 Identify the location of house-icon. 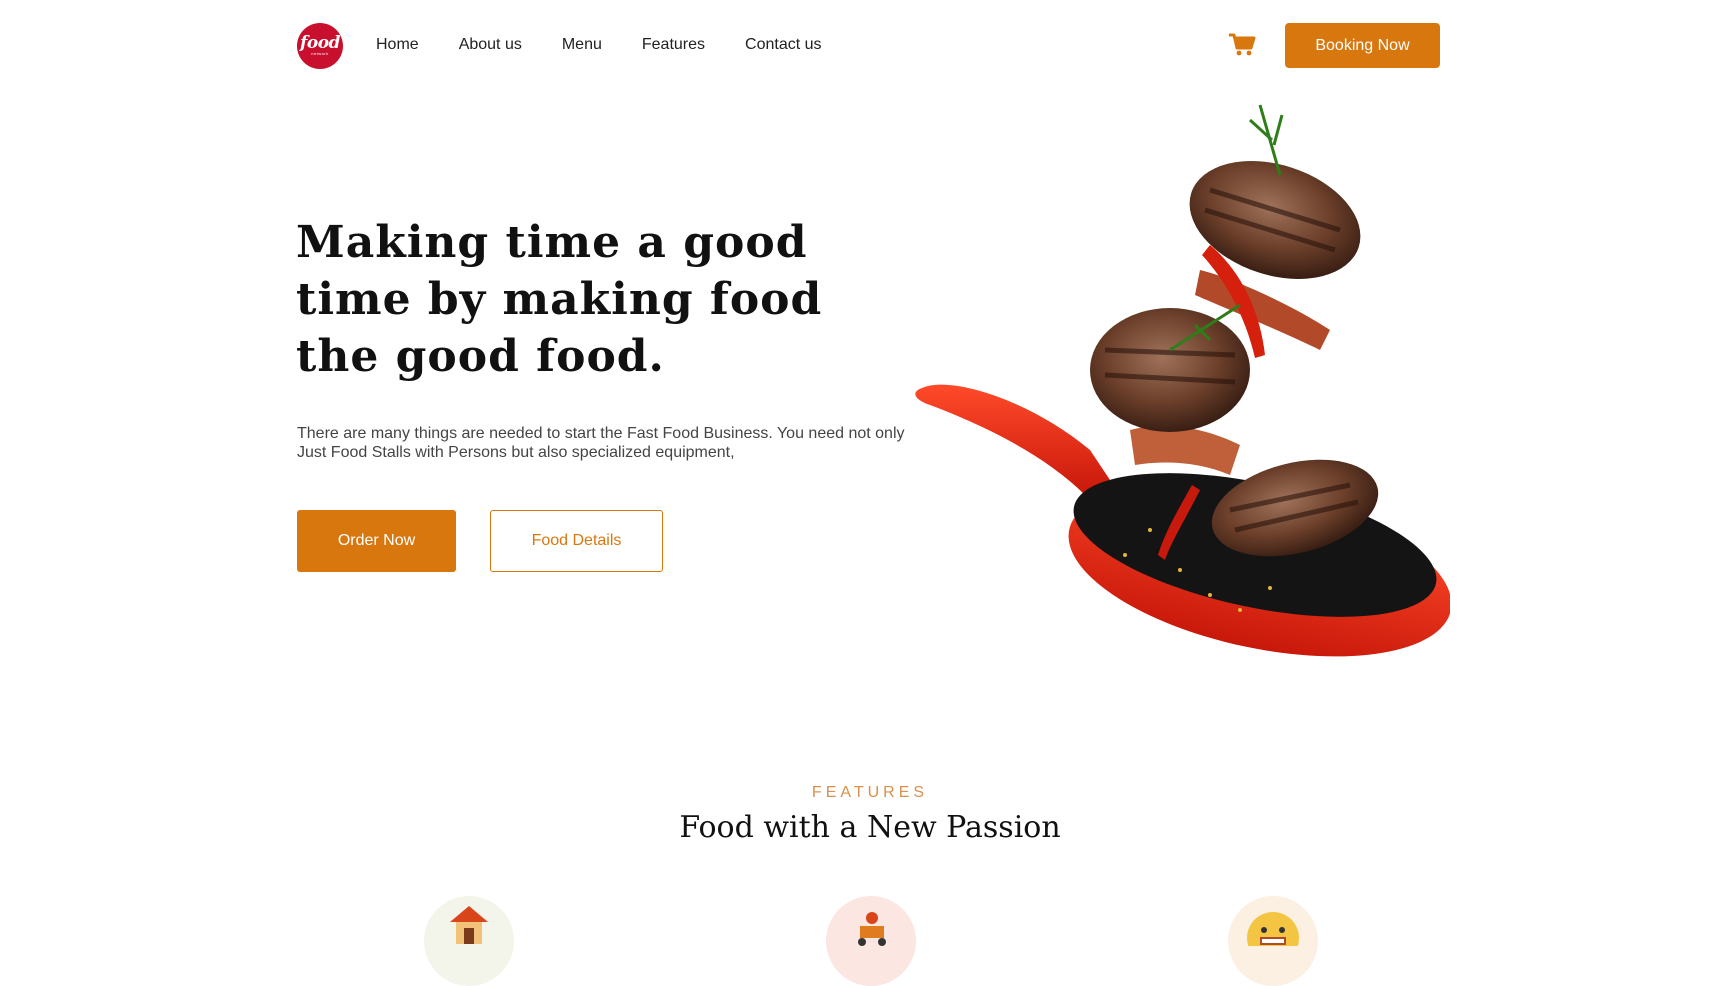
(469, 941).